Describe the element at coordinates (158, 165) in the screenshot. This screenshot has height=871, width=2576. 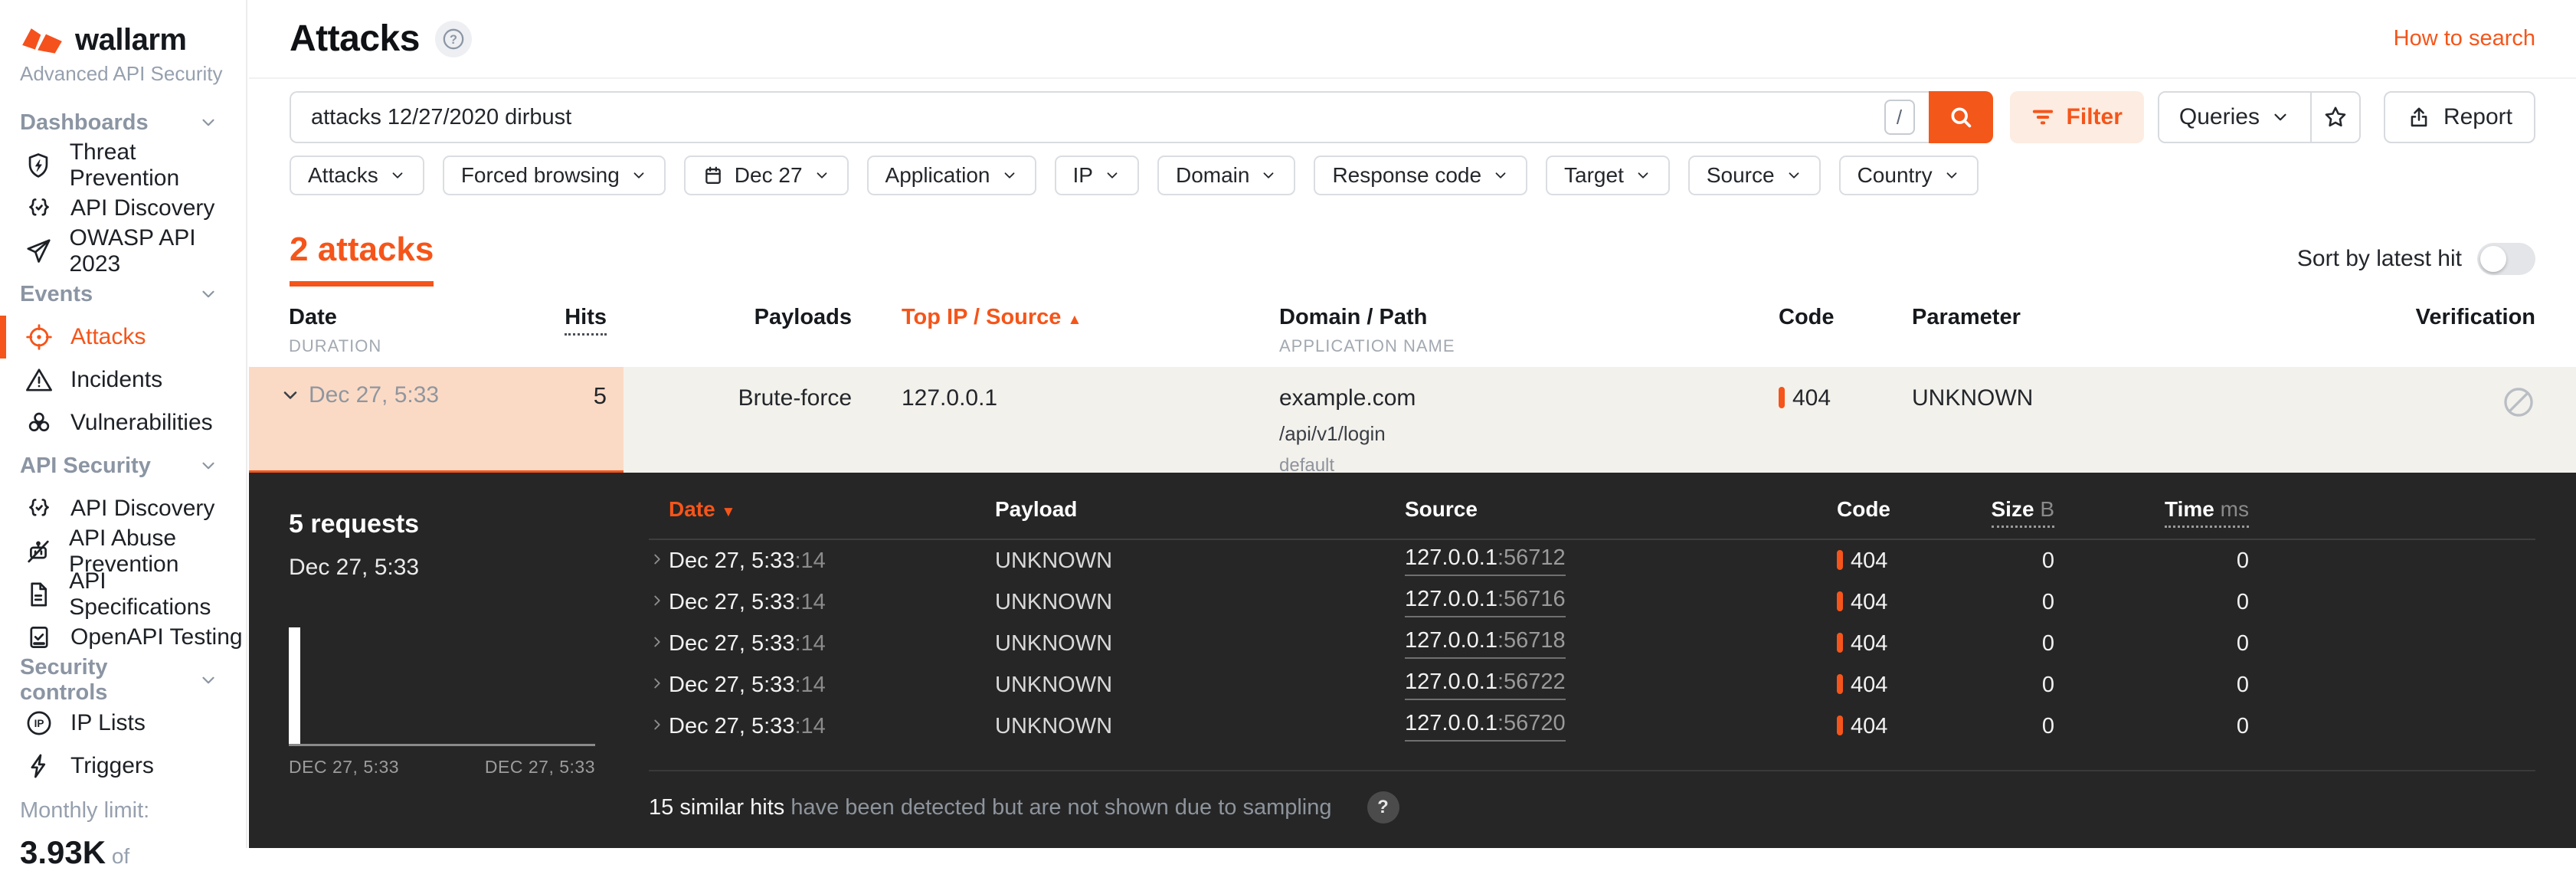
I see `sidebar-item-label: Threat Prevention` at that location.